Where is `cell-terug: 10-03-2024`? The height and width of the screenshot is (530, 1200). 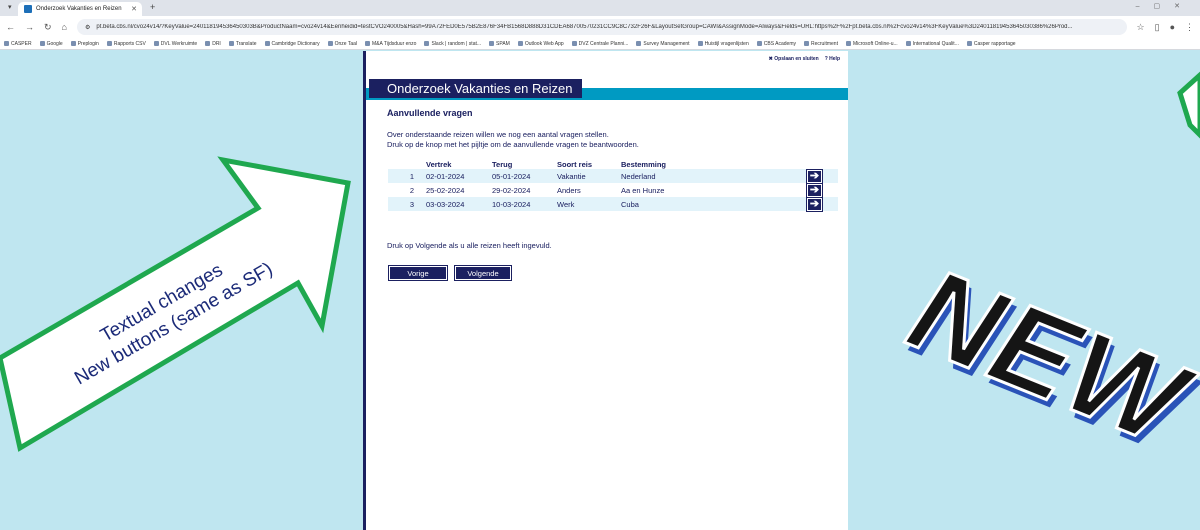
cell-terug: 10-03-2024 is located at coordinates (524, 204).